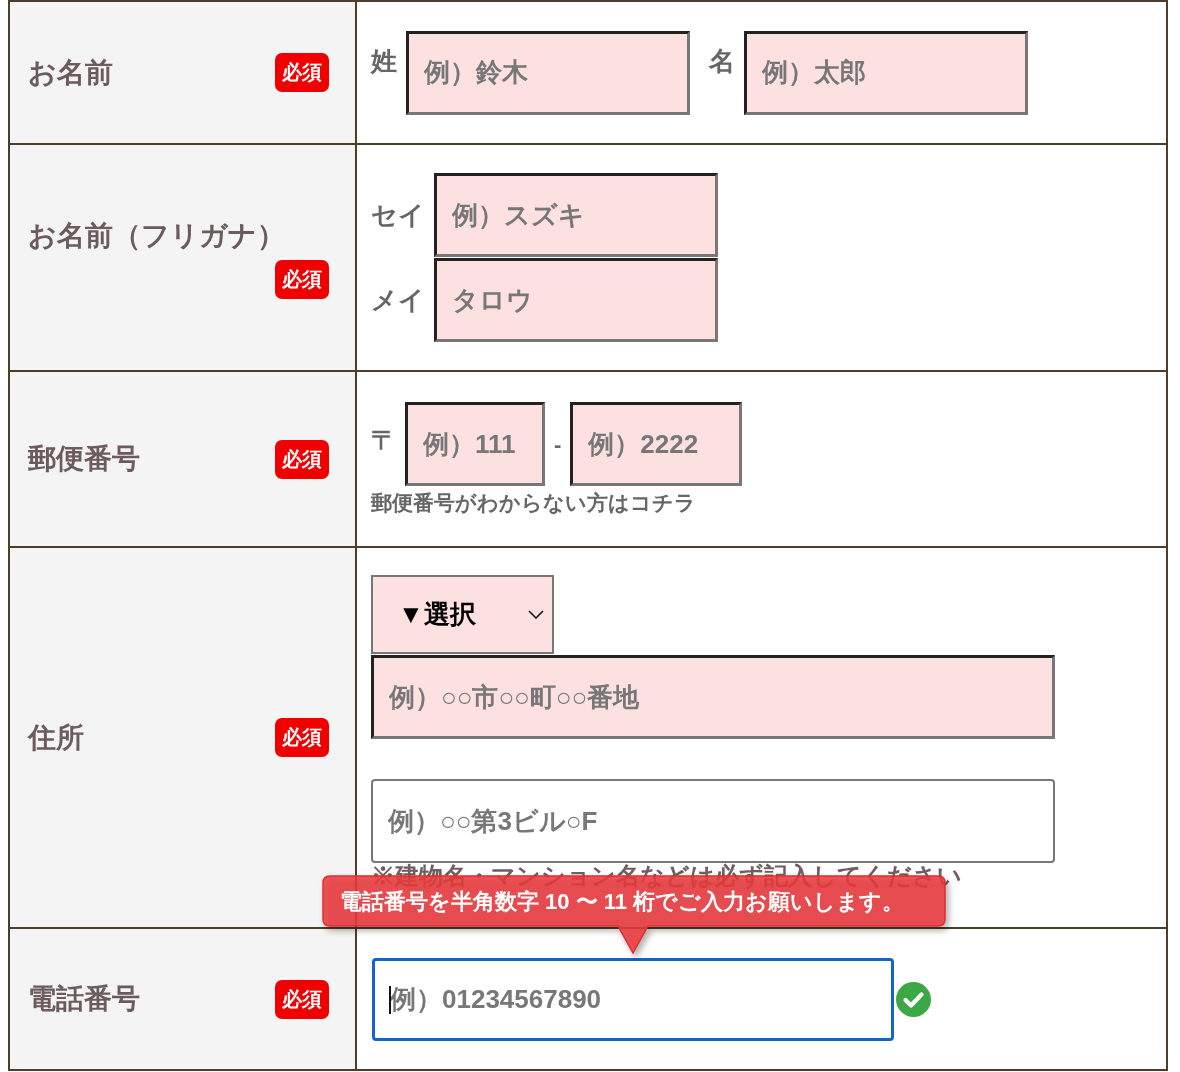  What do you see at coordinates (886, 72) in the screenshot?
I see `text-input-field: 例）太郎` at bounding box center [886, 72].